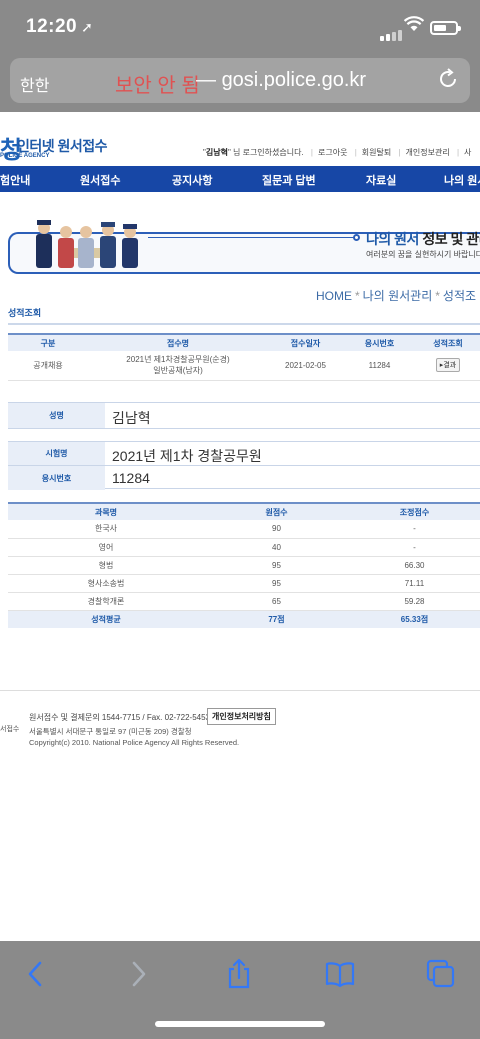 The image size is (480, 1039). I want to click on privacy-policy-button: 개인정보처리방침, so click(241, 716).